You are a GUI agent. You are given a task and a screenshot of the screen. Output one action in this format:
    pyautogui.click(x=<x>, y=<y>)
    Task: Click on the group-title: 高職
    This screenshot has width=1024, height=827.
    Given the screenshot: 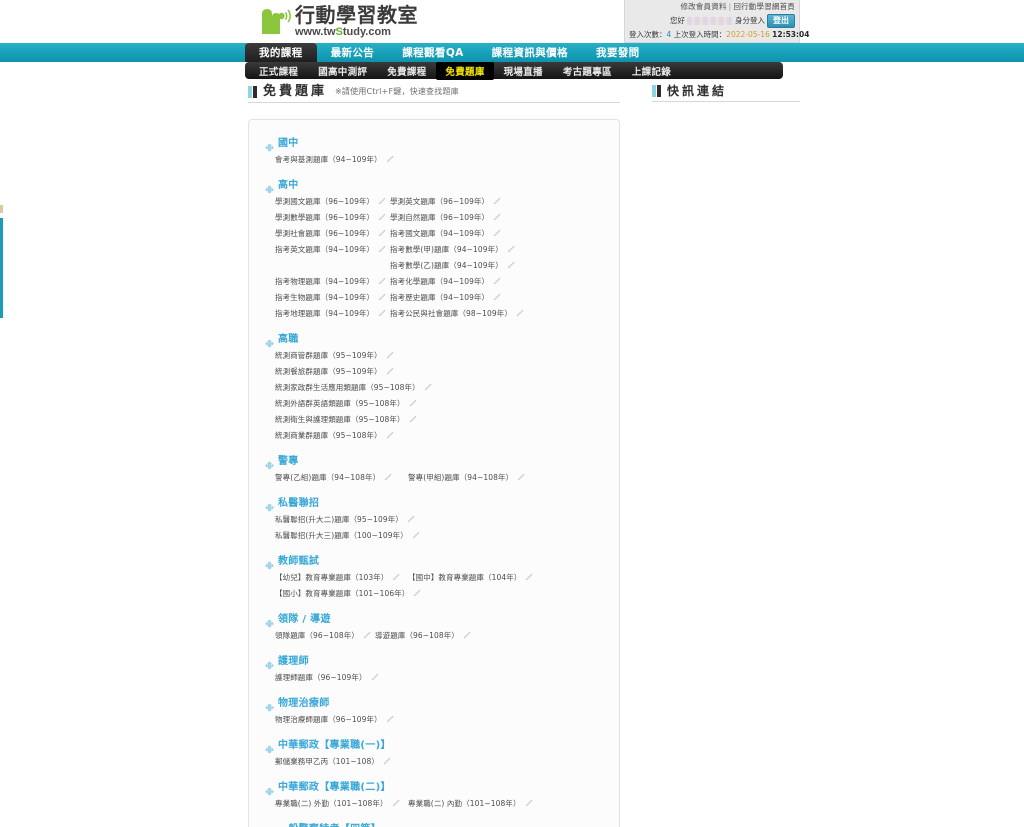 What is the action you would take?
    pyautogui.click(x=288, y=337)
    